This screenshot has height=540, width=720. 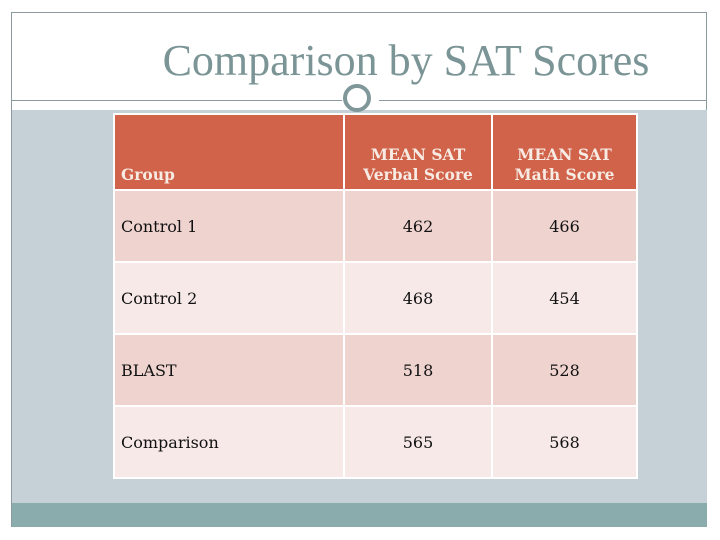 What do you see at coordinates (229, 298) in the screenshot?
I see `cell-group: Control 2` at bounding box center [229, 298].